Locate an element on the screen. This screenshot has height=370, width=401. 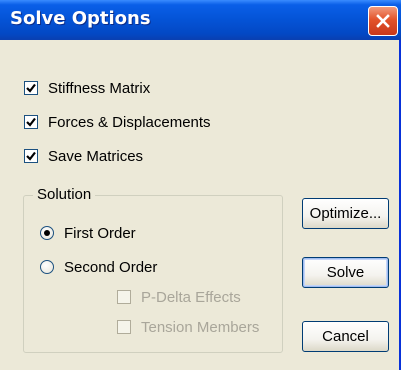
stiffness-matrix-label: Stiffness Matrix is located at coordinates (99, 88).